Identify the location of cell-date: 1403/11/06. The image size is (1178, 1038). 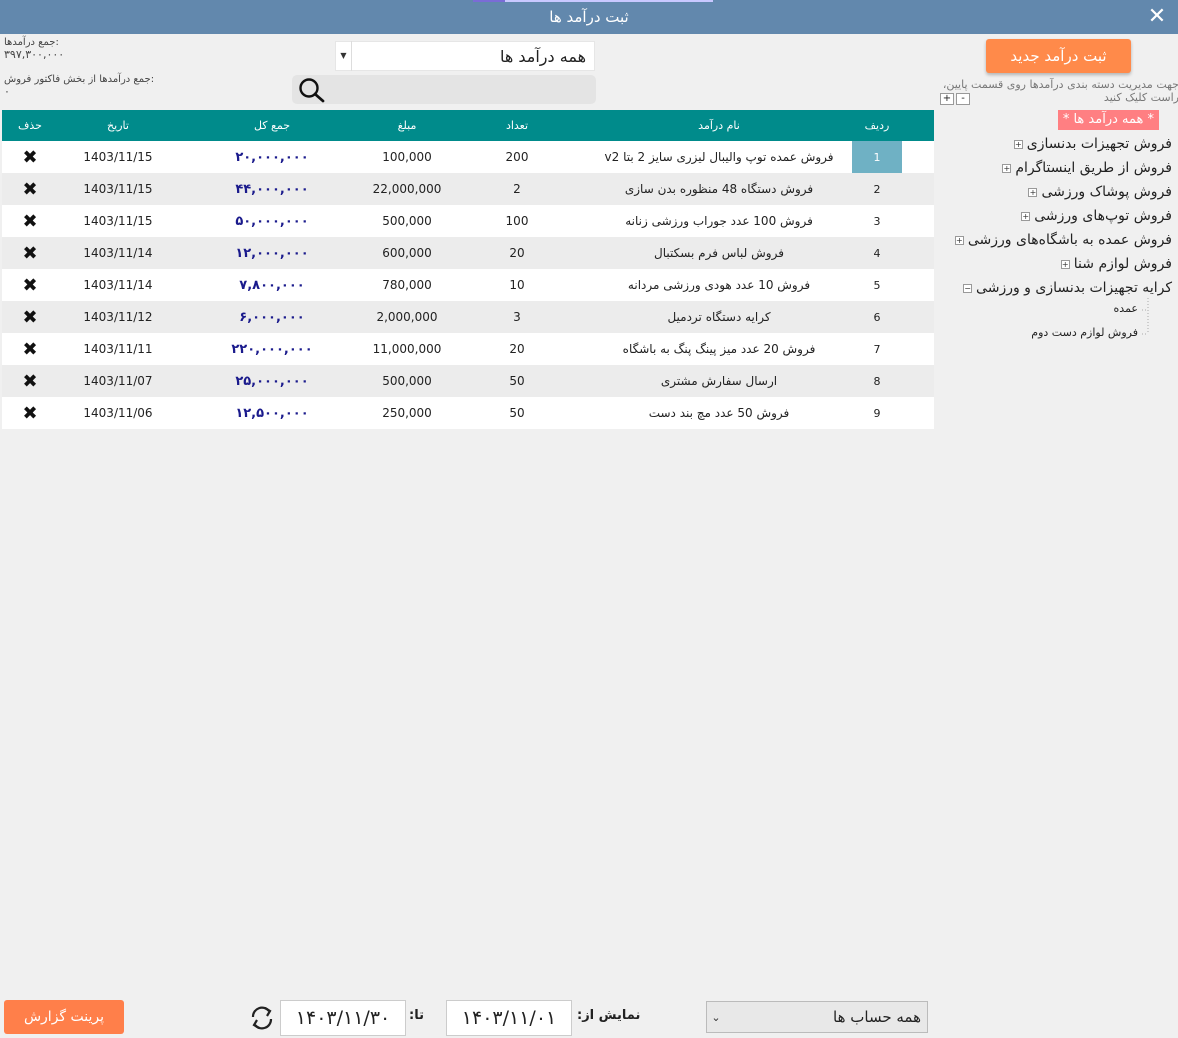
(118, 413).